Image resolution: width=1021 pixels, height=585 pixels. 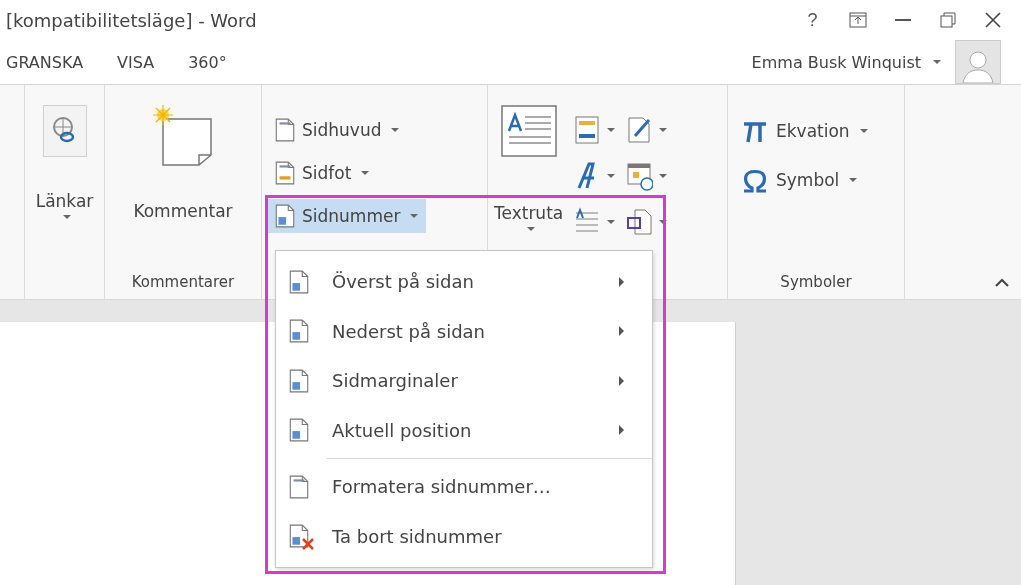 What do you see at coordinates (857, 20) in the screenshot?
I see `ribbon-display-icon` at bounding box center [857, 20].